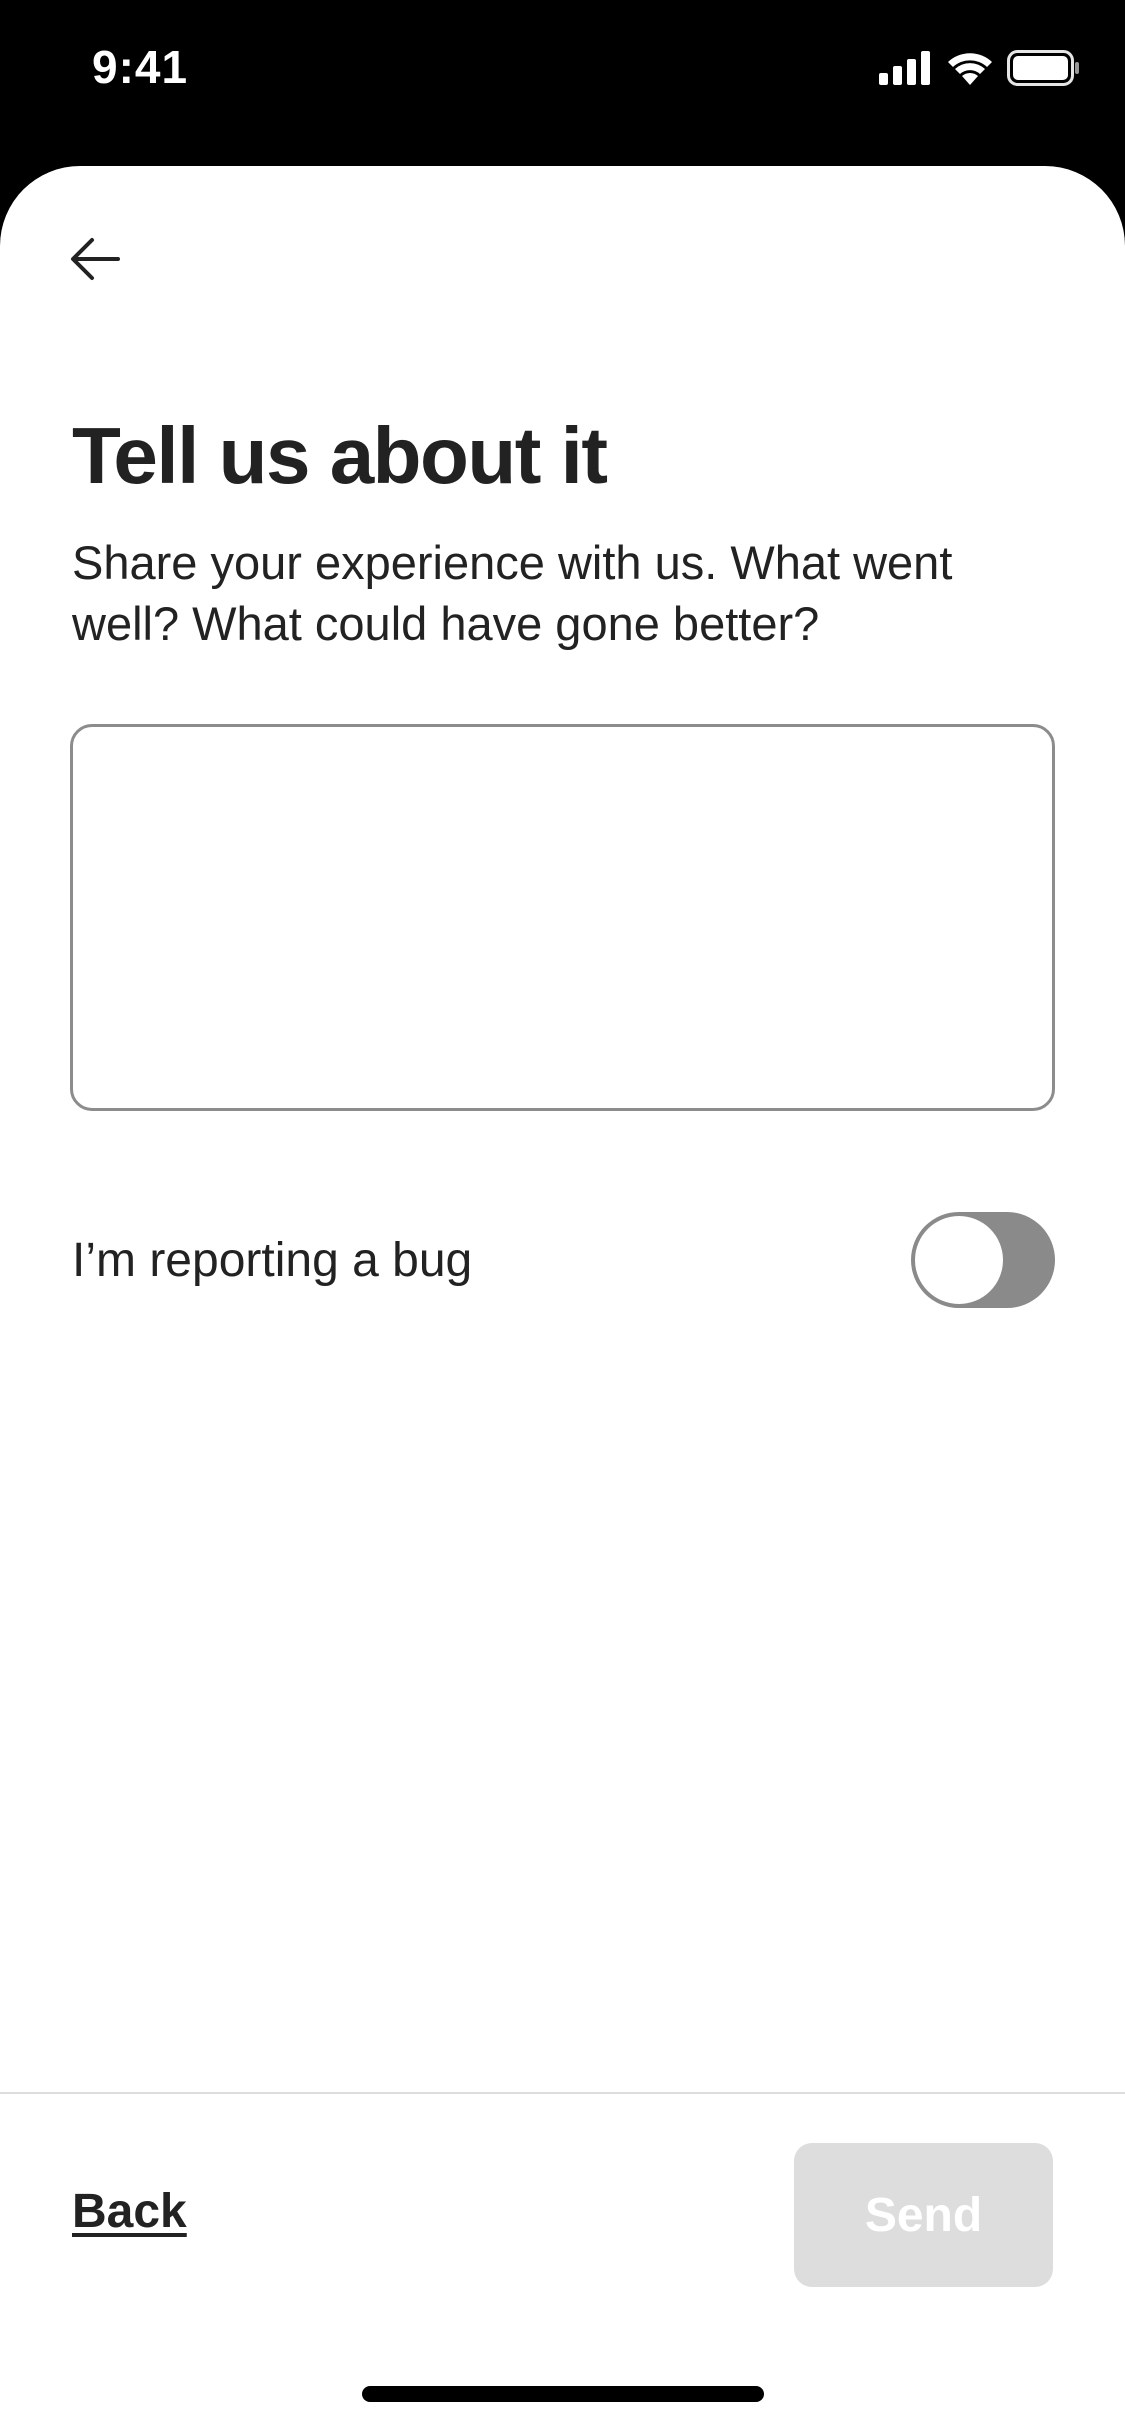 The width and height of the screenshot is (1125, 2436). Describe the element at coordinates (959, 1260) in the screenshot. I see `toggle-knob` at that location.